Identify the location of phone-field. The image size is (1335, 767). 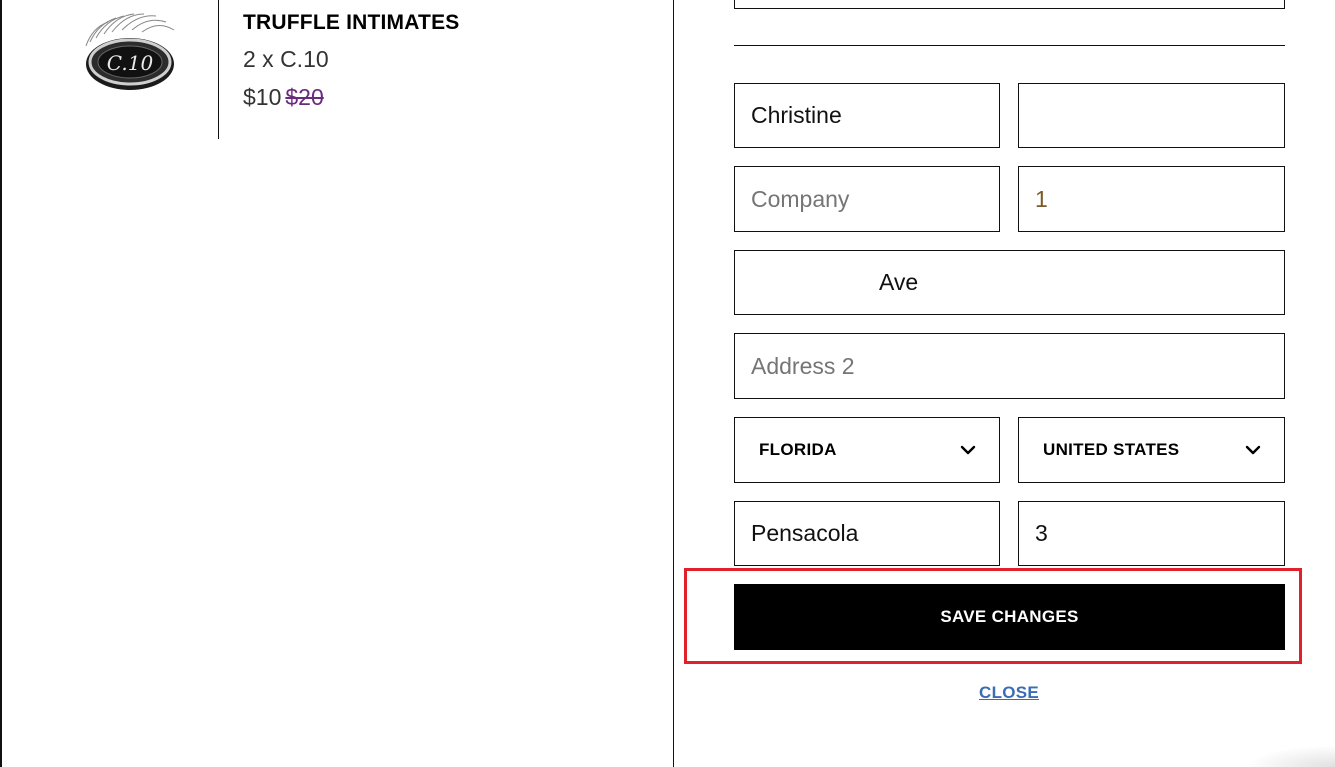
(1151, 199).